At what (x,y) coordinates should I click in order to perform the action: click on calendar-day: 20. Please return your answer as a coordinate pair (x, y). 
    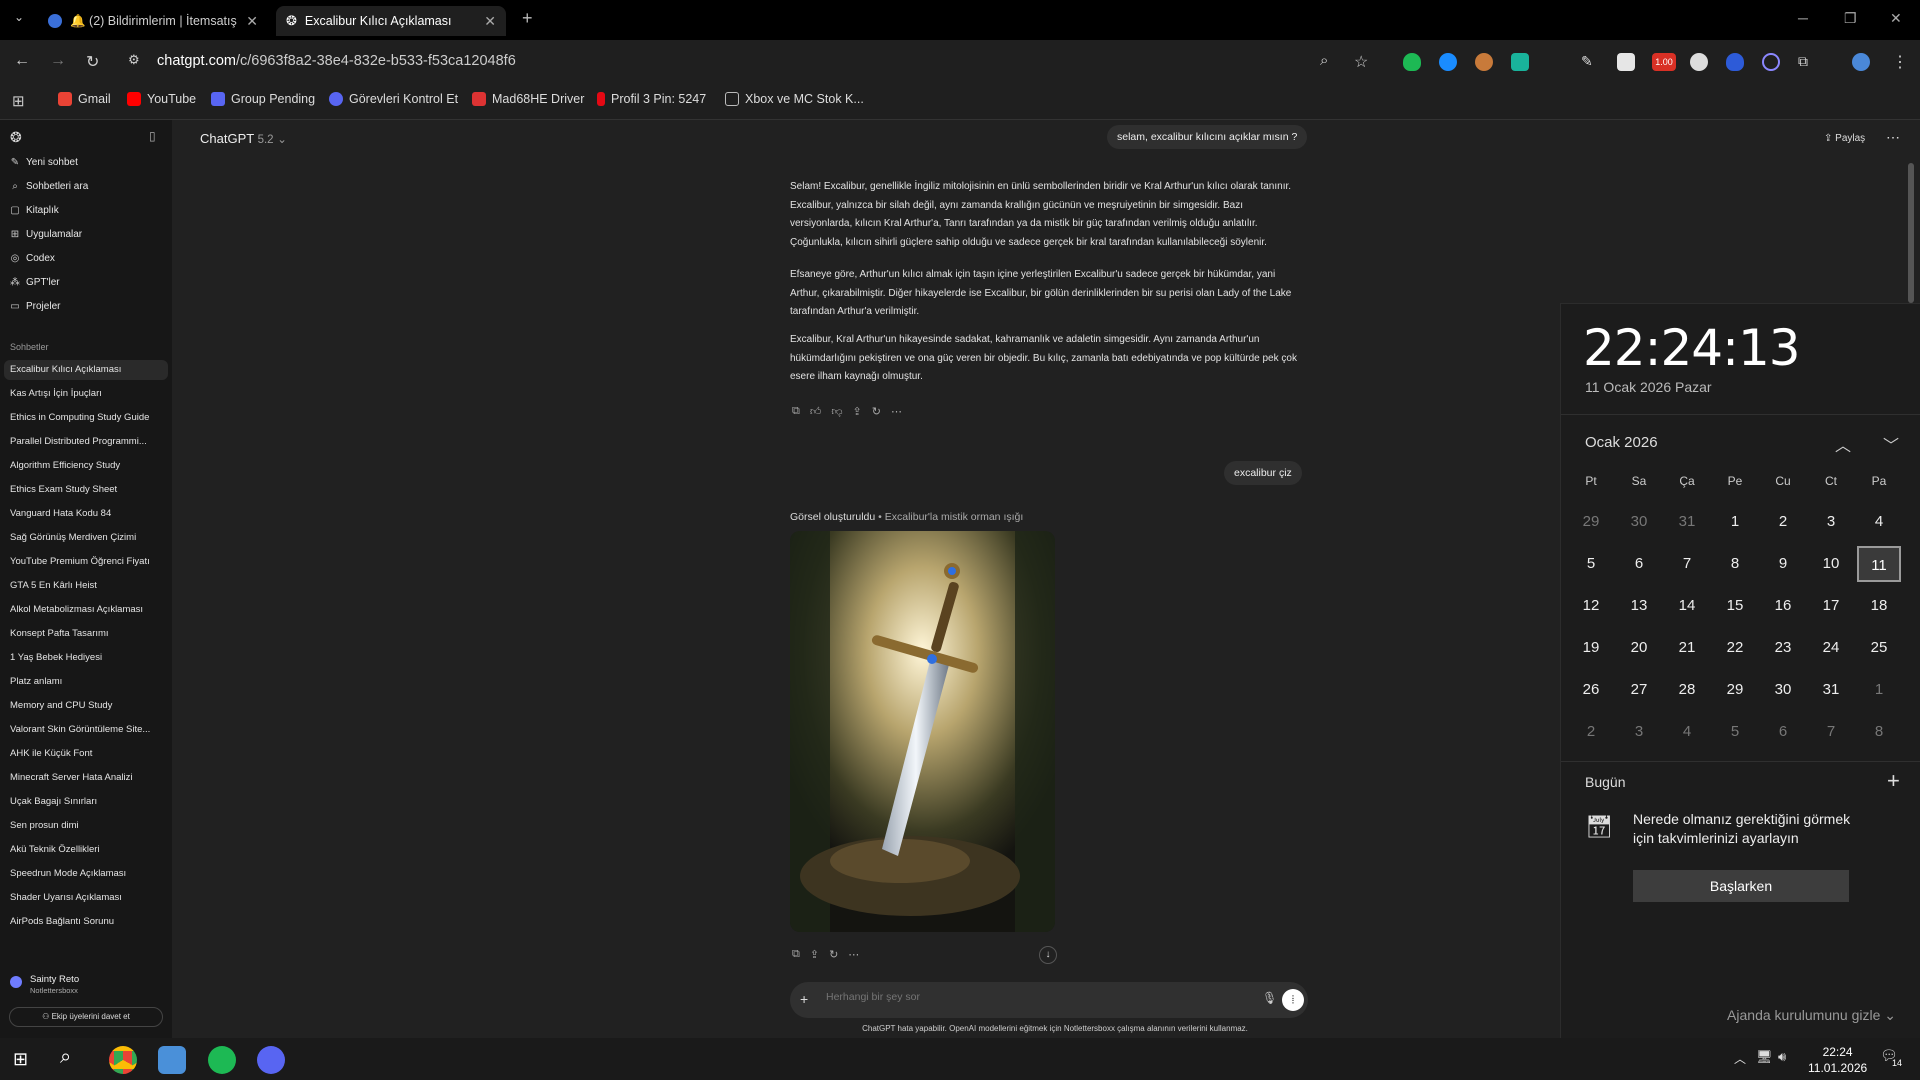
    Looking at the image, I should click on (1639, 648).